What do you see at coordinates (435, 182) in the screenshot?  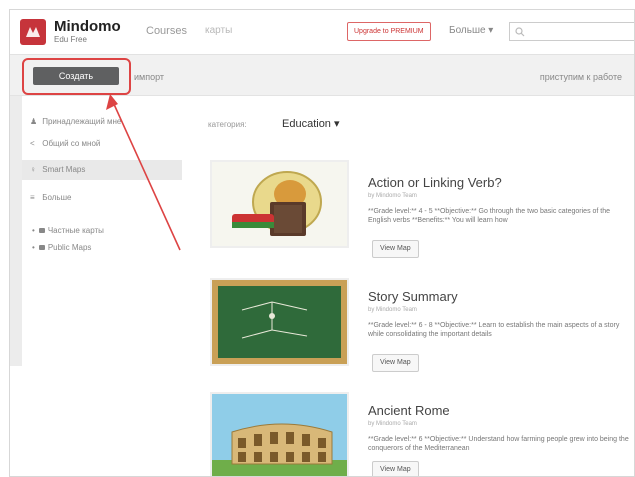 I see `card-title: Action or Linking Verb?` at bounding box center [435, 182].